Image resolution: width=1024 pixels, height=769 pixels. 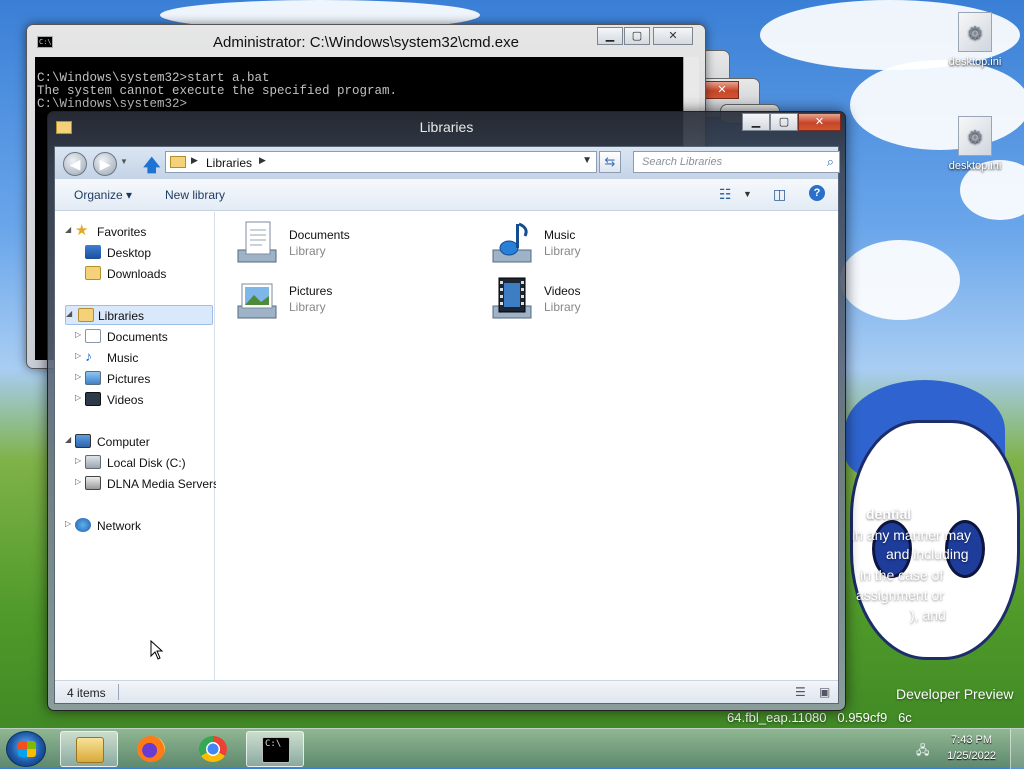 What do you see at coordinates (93, 399) in the screenshot?
I see `videos-icon` at bounding box center [93, 399].